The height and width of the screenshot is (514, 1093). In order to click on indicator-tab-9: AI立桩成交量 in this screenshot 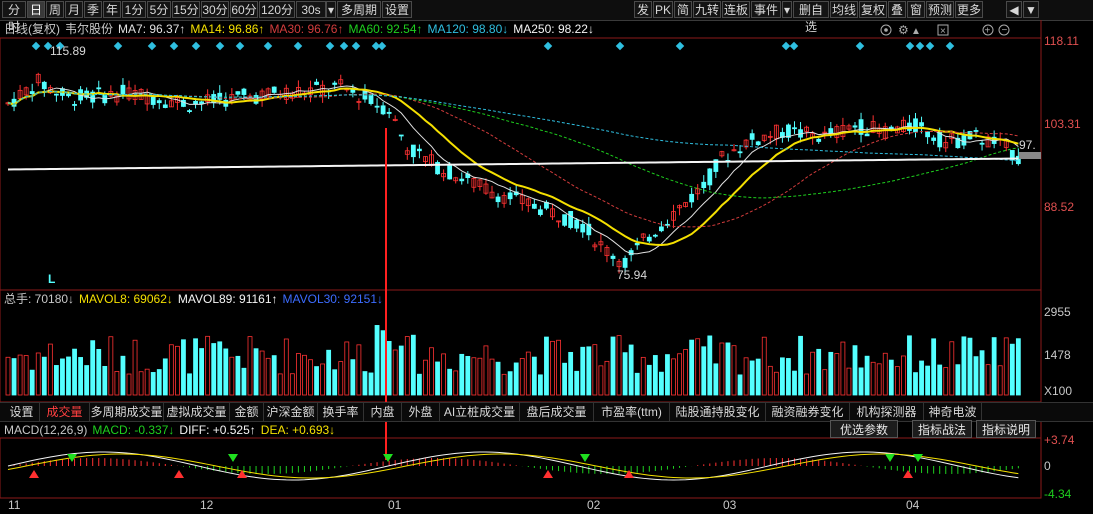, I will do `click(480, 412)`.